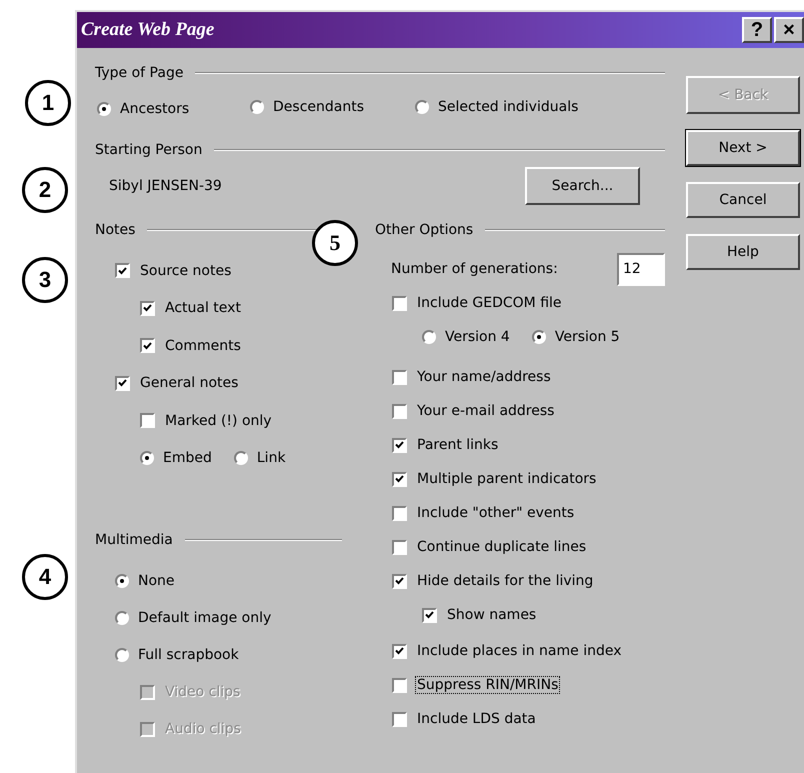 Image resolution: width=804 pixels, height=773 pixels. Describe the element at coordinates (743, 252) in the screenshot. I see `dialog-button: Help` at that location.